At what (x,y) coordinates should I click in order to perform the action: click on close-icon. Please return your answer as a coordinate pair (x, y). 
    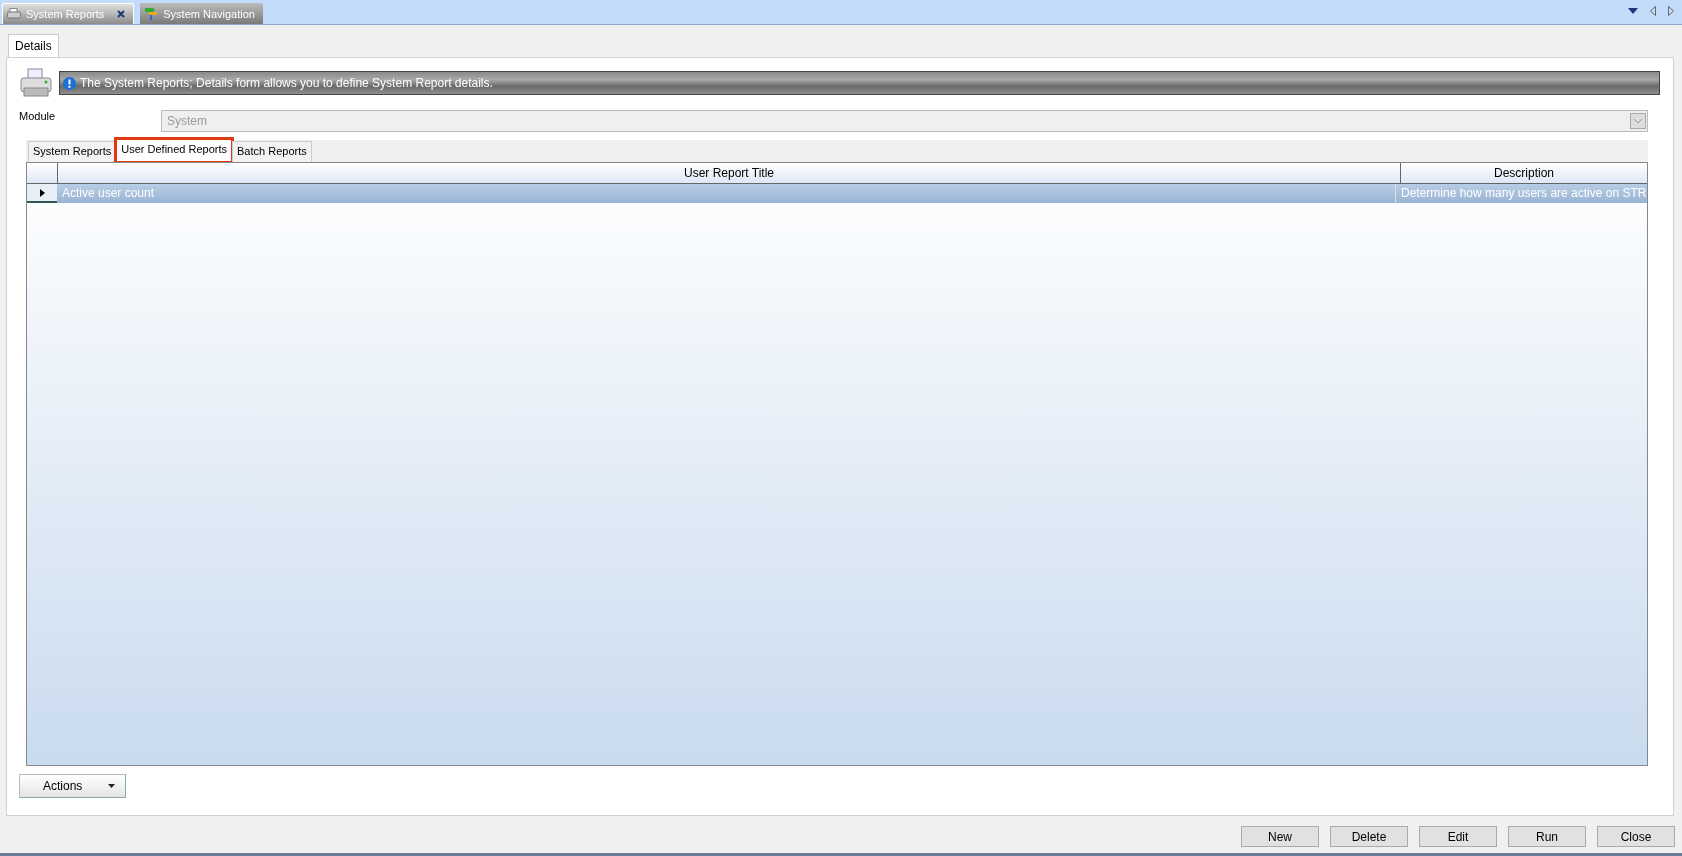
    Looking at the image, I should click on (121, 14).